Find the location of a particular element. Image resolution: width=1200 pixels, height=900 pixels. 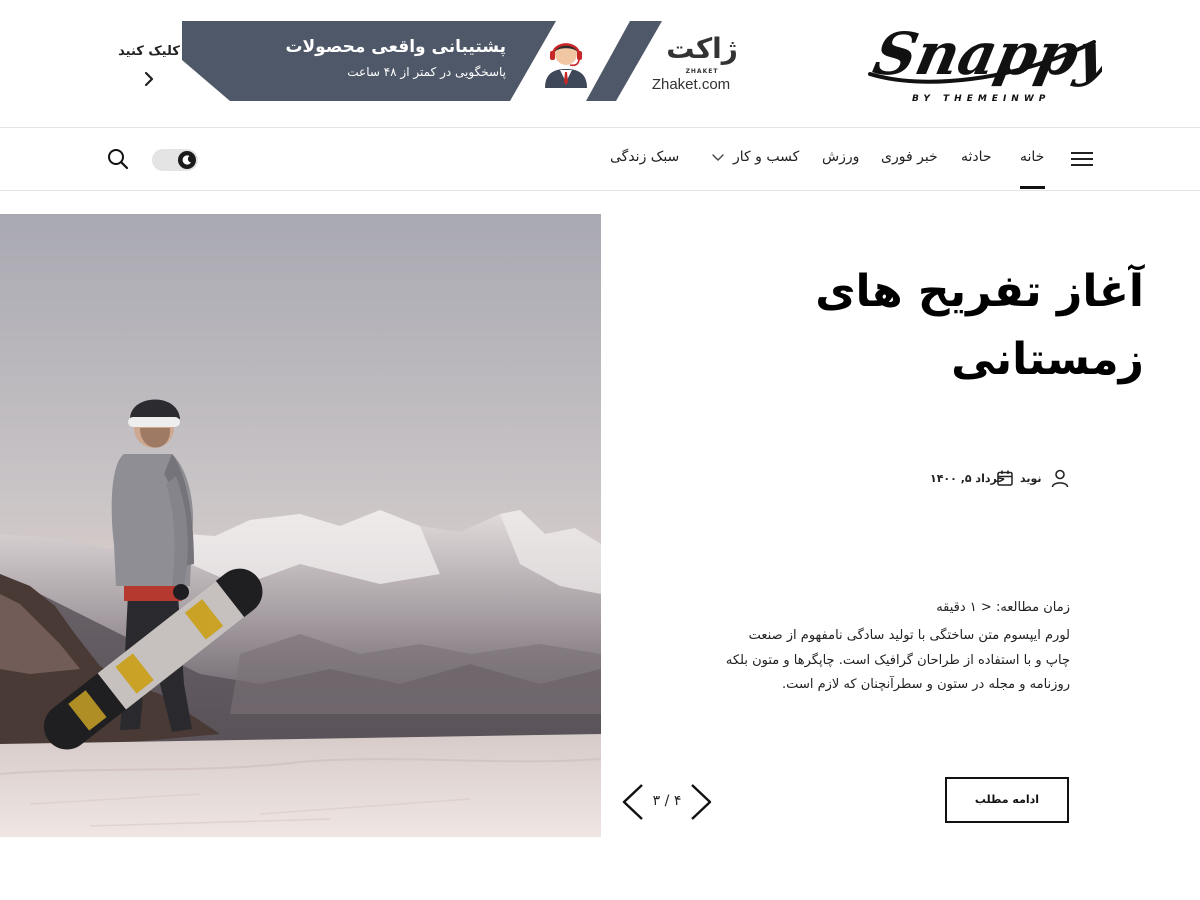

logo-tagline: BY THEMEINWP is located at coordinates (981, 99).